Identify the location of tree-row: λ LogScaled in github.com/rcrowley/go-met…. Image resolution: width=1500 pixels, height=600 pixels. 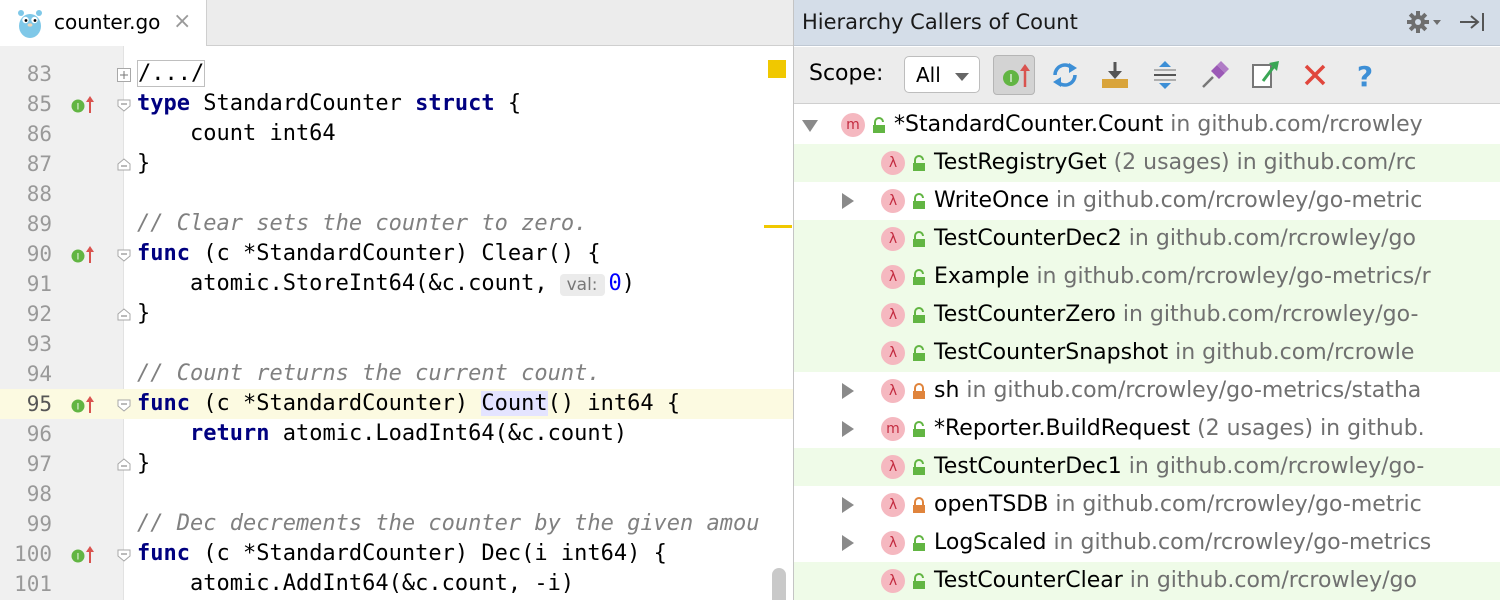
(1147, 543).